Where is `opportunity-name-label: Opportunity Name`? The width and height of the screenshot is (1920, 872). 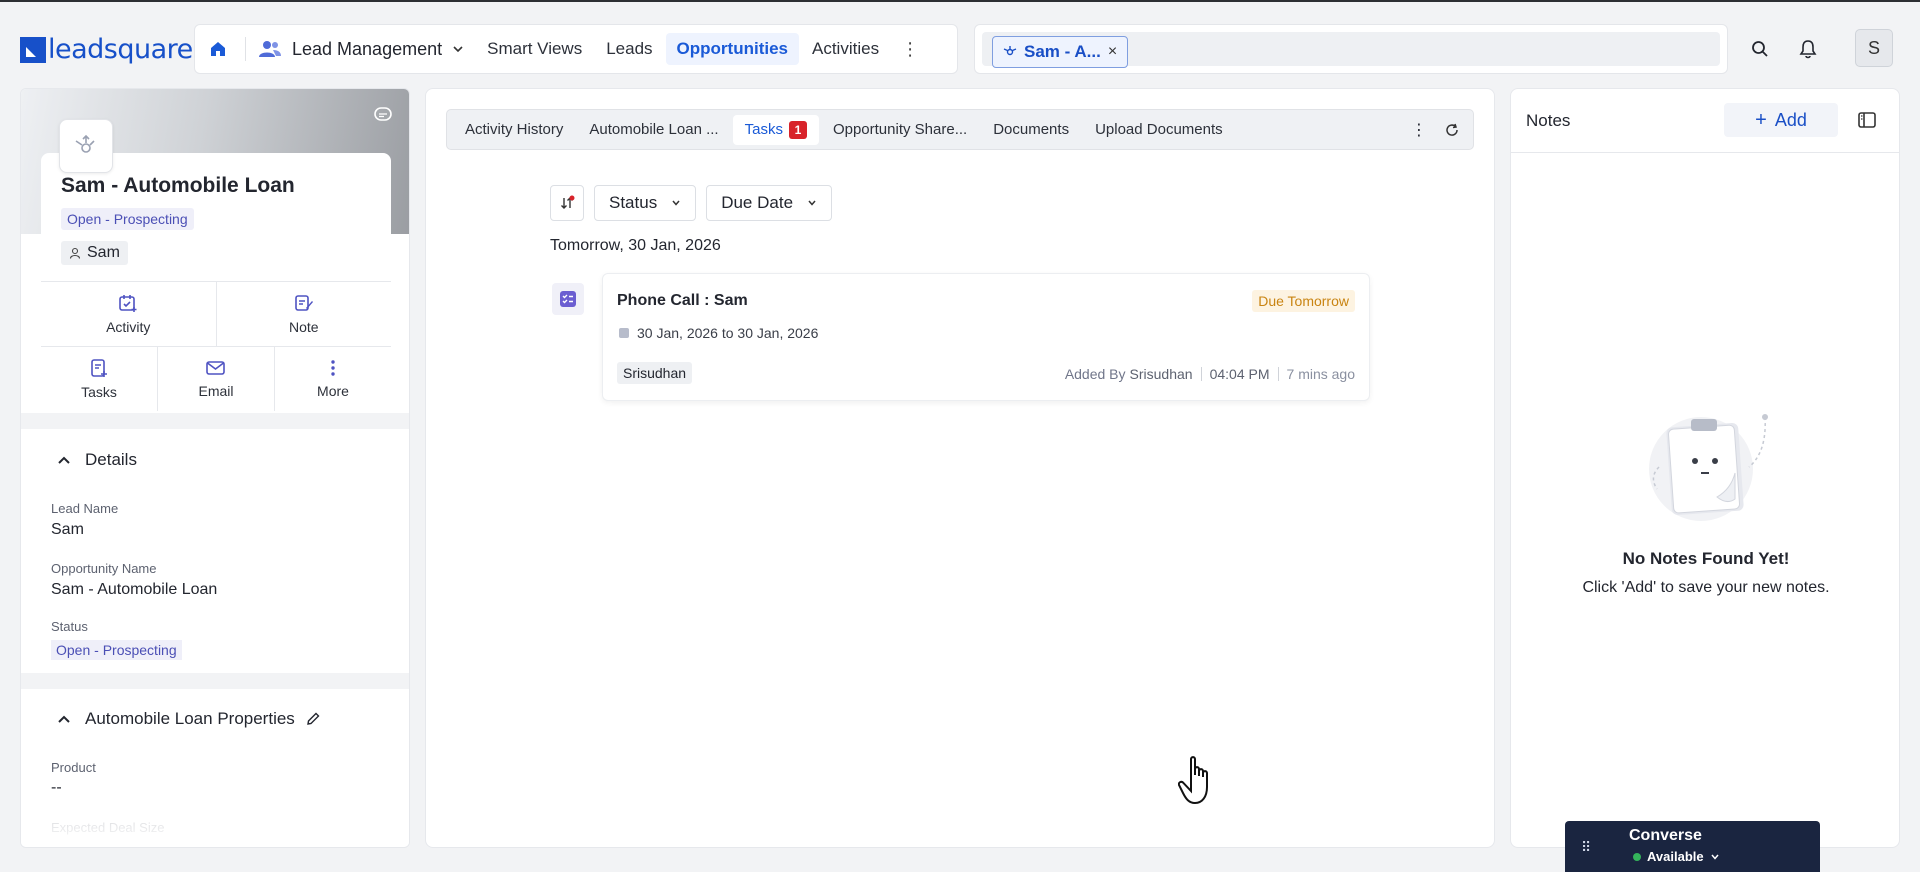
opportunity-name-label: Opportunity Name is located at coordinates (104, 568).